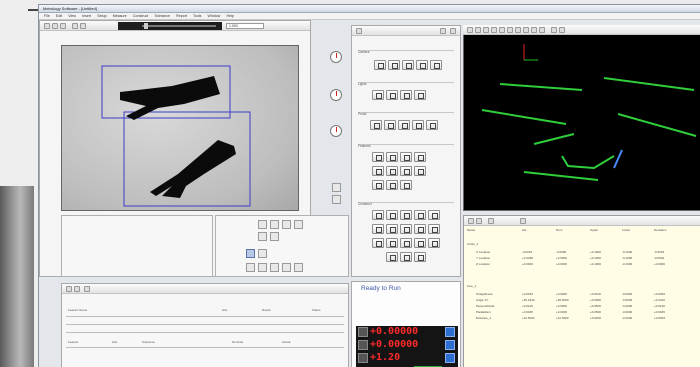  What do you see at coordinates (336, 57) in the screenshot?
I see `x-axis-dial` at bounding box center [336, 57].